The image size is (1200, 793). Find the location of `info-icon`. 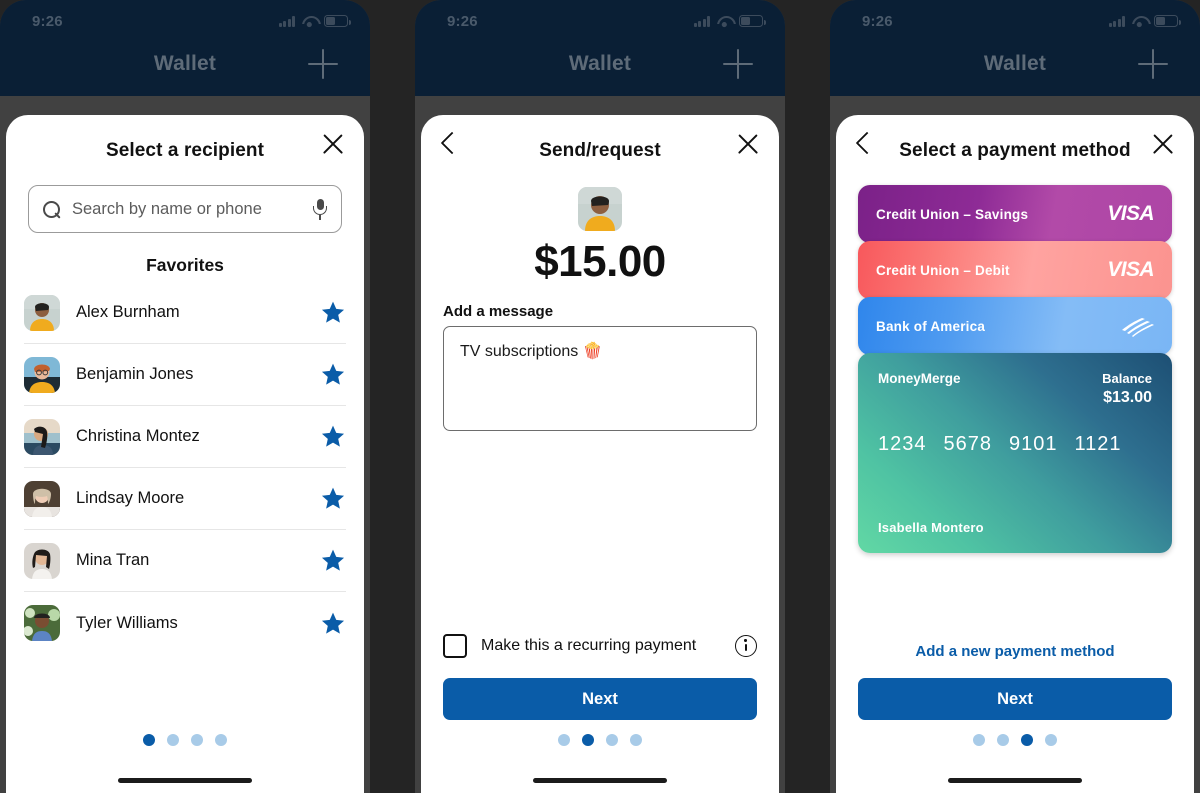

info-icon is located at coordinates (746, 646).